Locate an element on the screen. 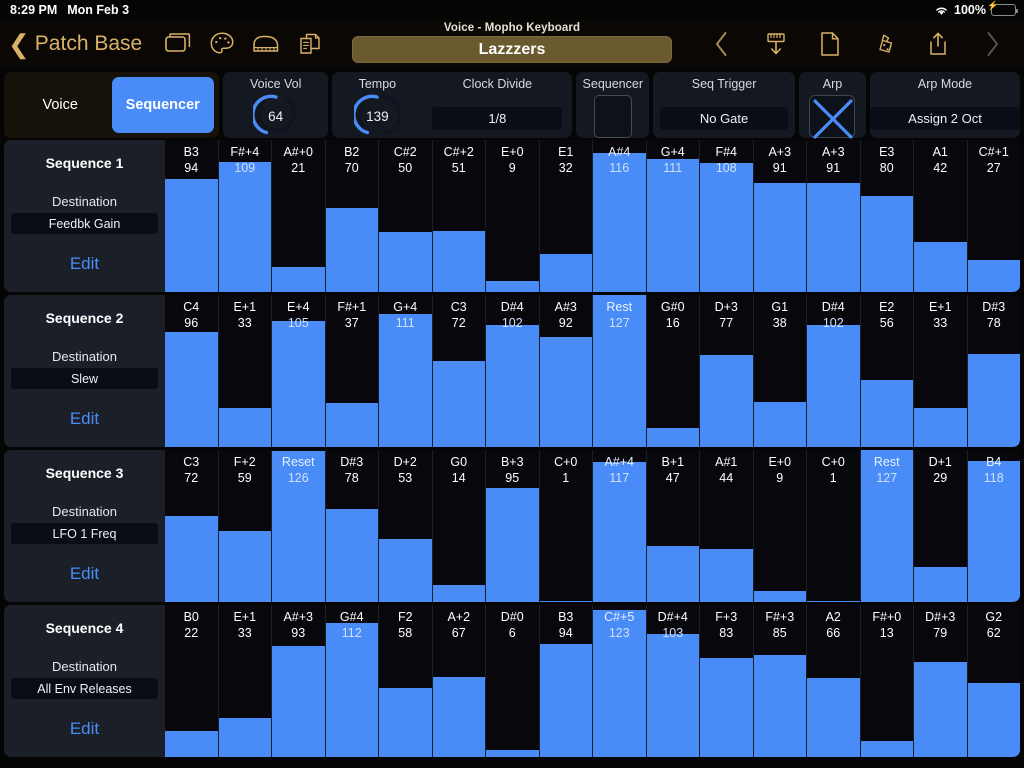  step-cell: C#+2 51 is located at coordinates (459, 216).